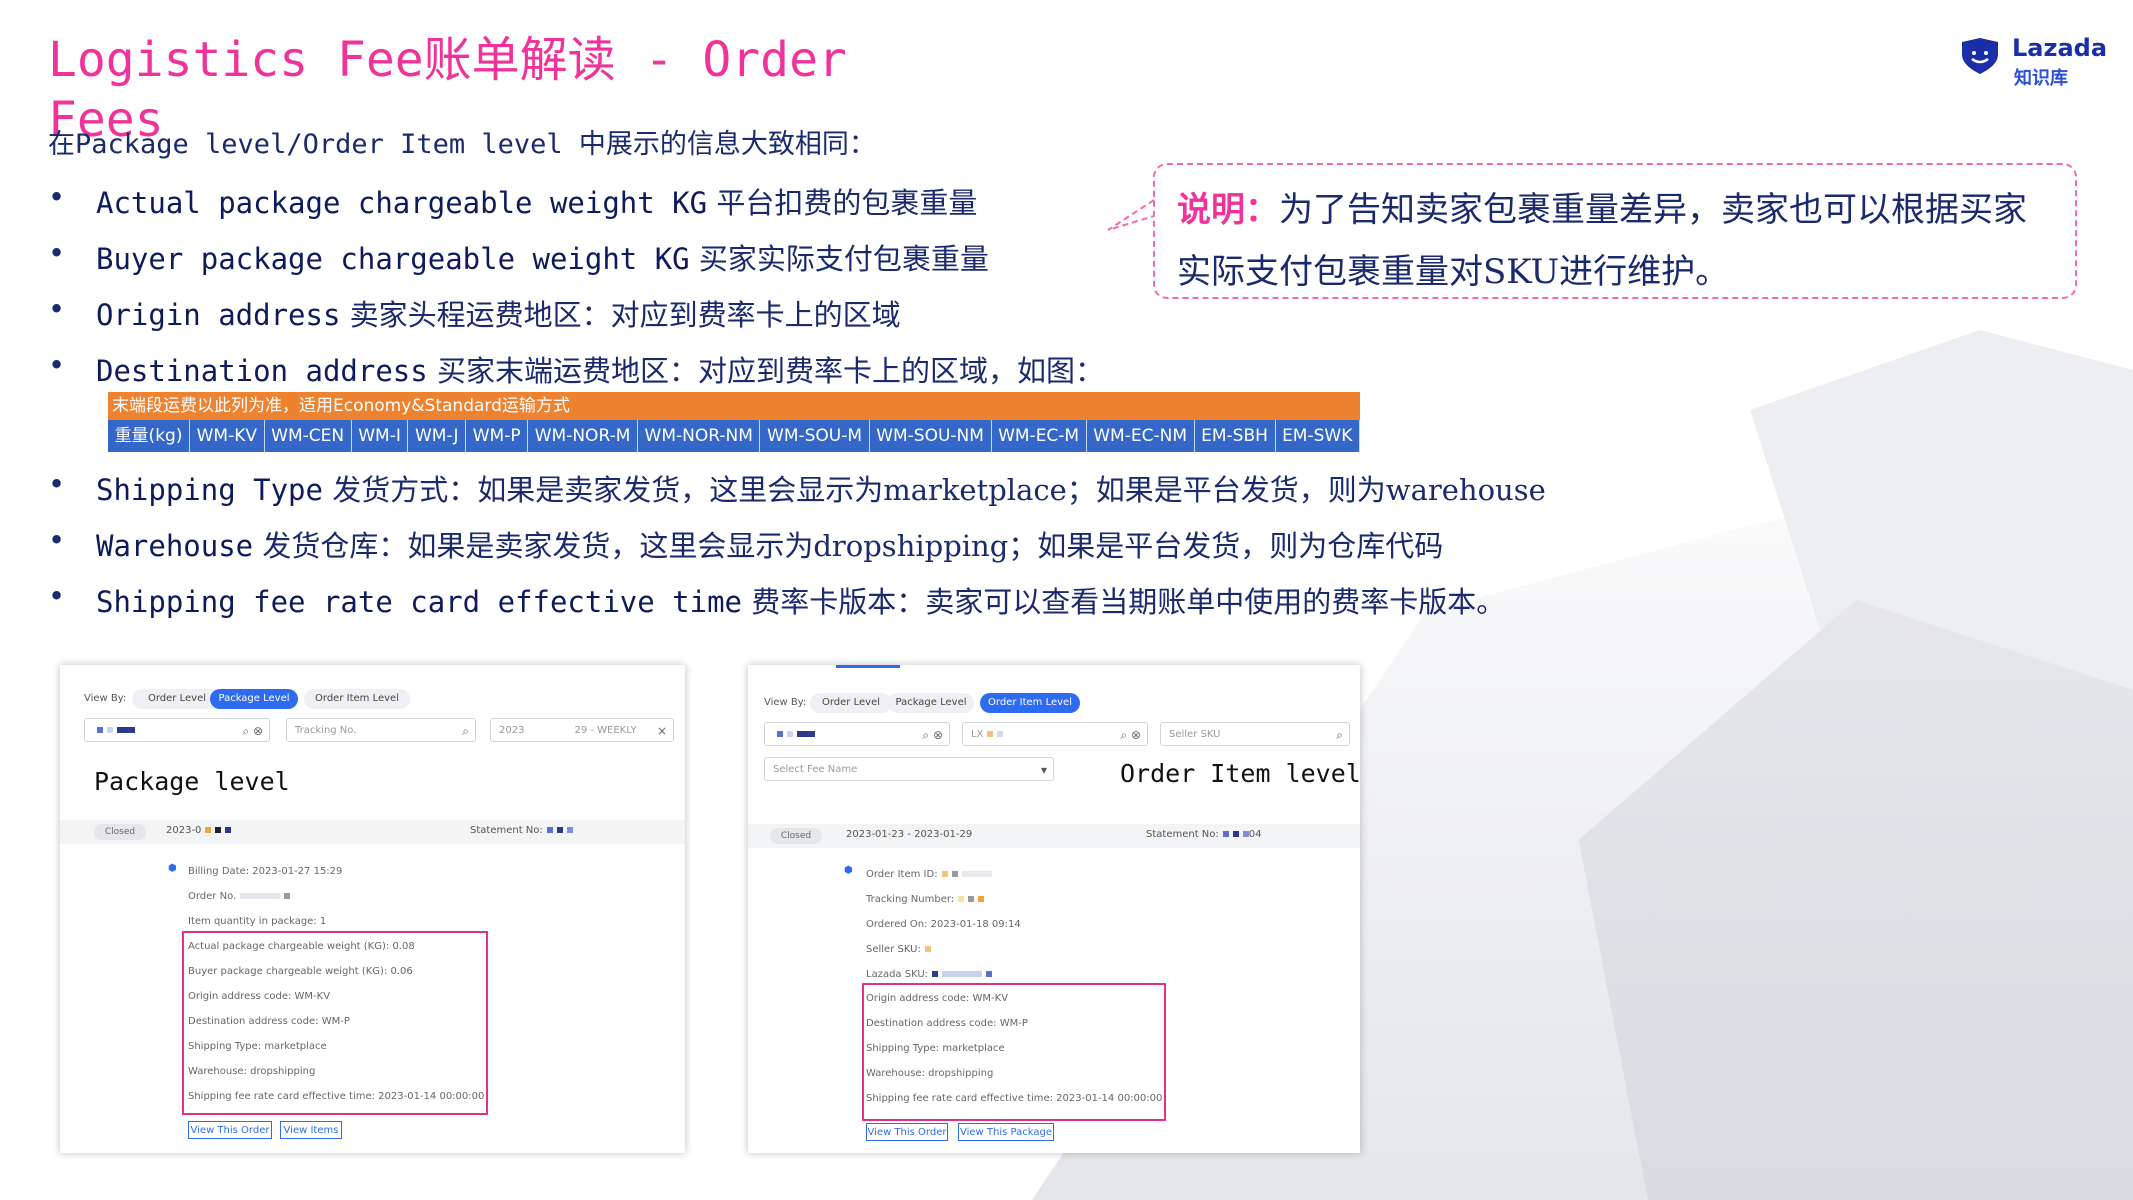 This screenshot has height=1200, width=2133. I want to click on period-end: 29 - WEEKLY, so click(605, 730).